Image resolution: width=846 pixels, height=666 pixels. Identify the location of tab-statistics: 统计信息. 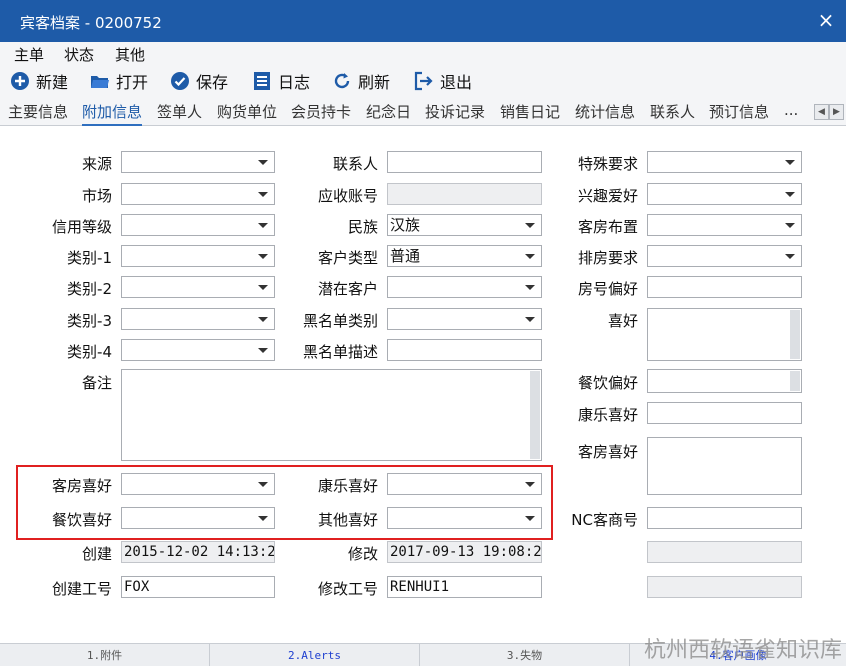
(605, 111).